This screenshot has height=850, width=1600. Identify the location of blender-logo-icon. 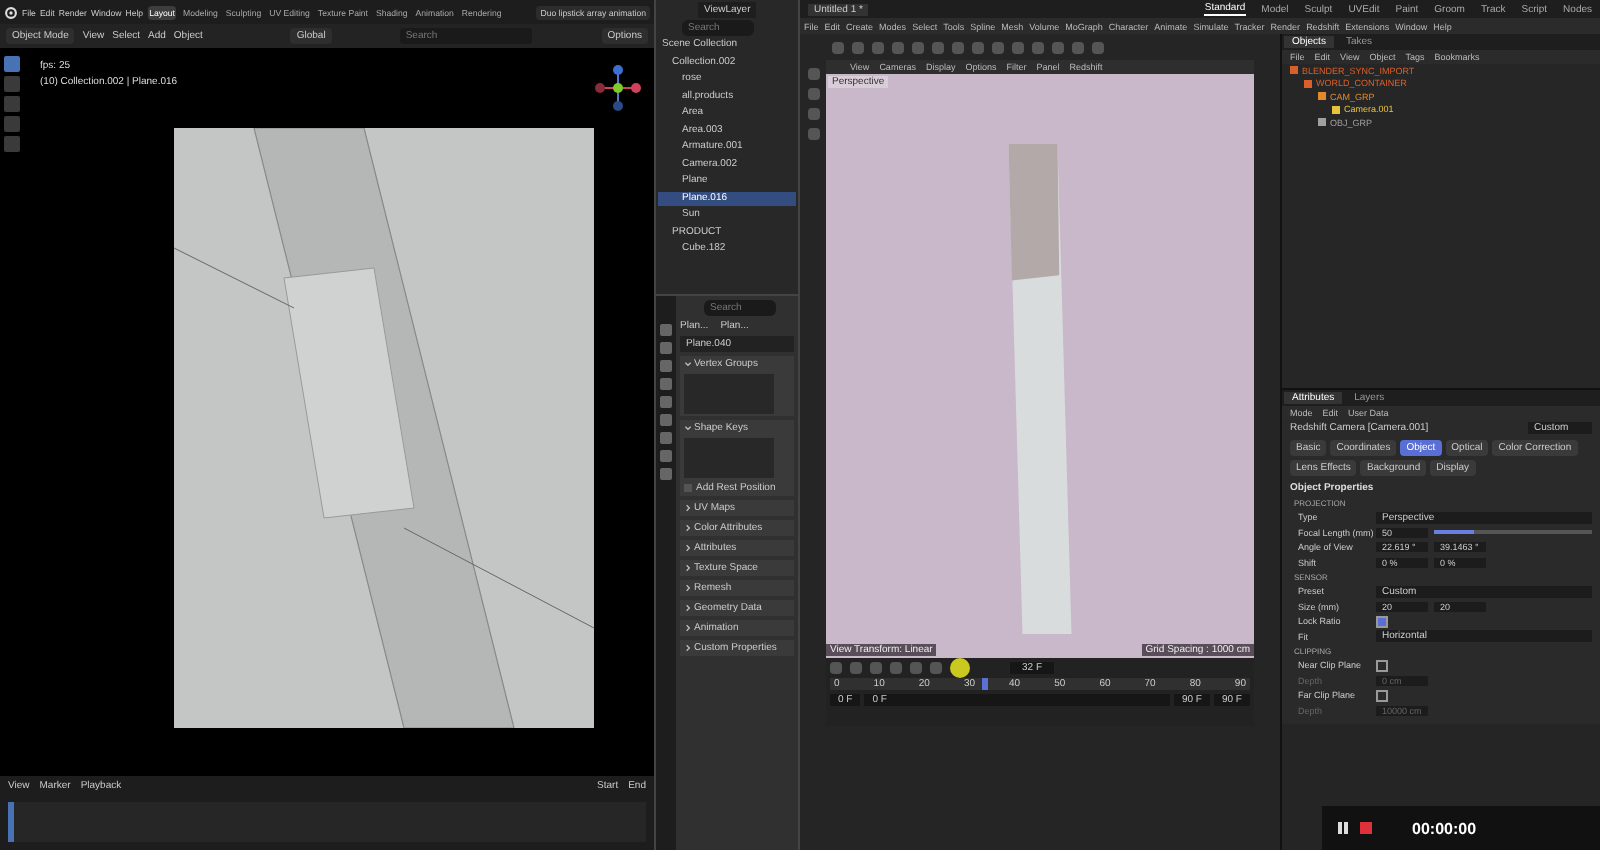
(11, 12).